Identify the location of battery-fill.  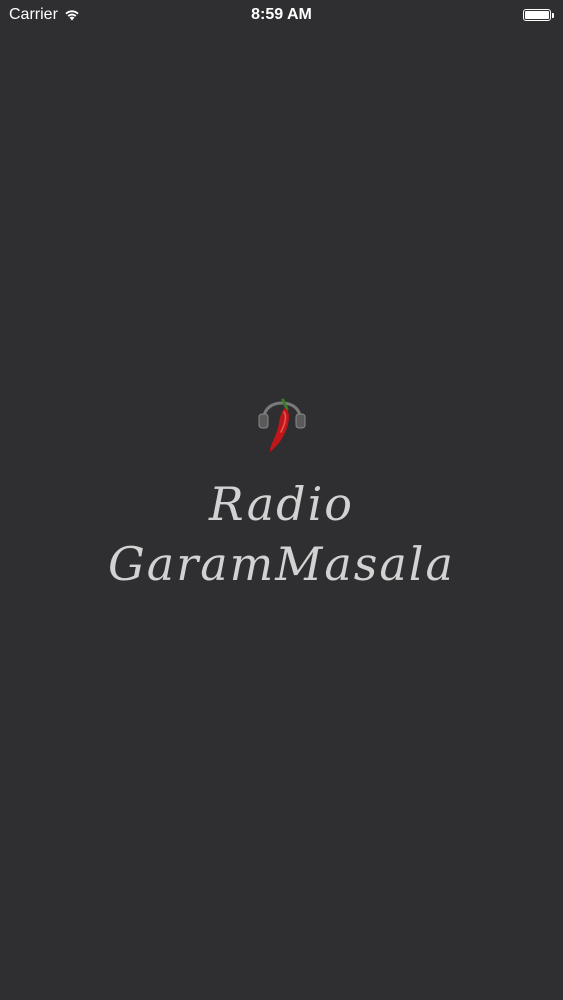
(537, 15).